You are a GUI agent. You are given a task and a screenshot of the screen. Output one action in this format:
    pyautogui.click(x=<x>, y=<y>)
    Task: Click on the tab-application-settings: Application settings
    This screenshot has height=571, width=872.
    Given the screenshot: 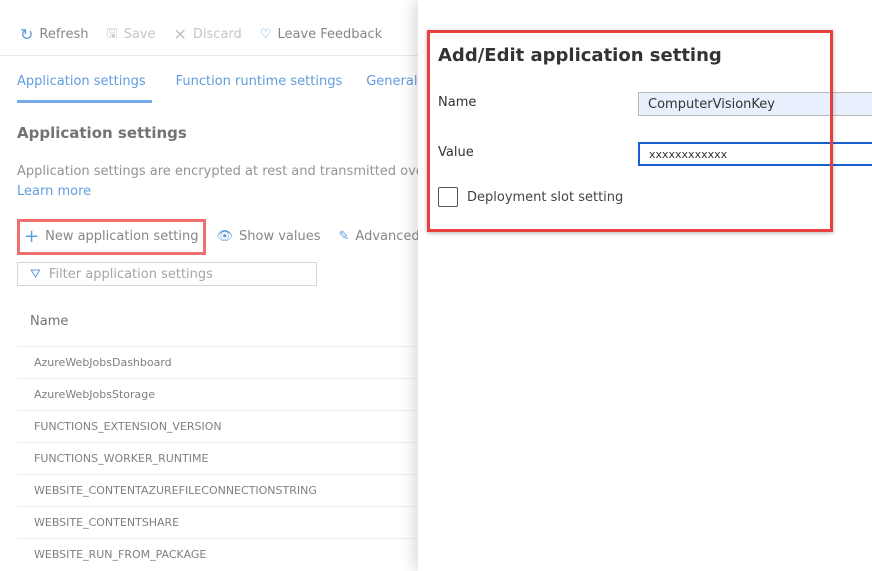 What is the action you would take?
    pyautogui.click(x=84, y=88)
    